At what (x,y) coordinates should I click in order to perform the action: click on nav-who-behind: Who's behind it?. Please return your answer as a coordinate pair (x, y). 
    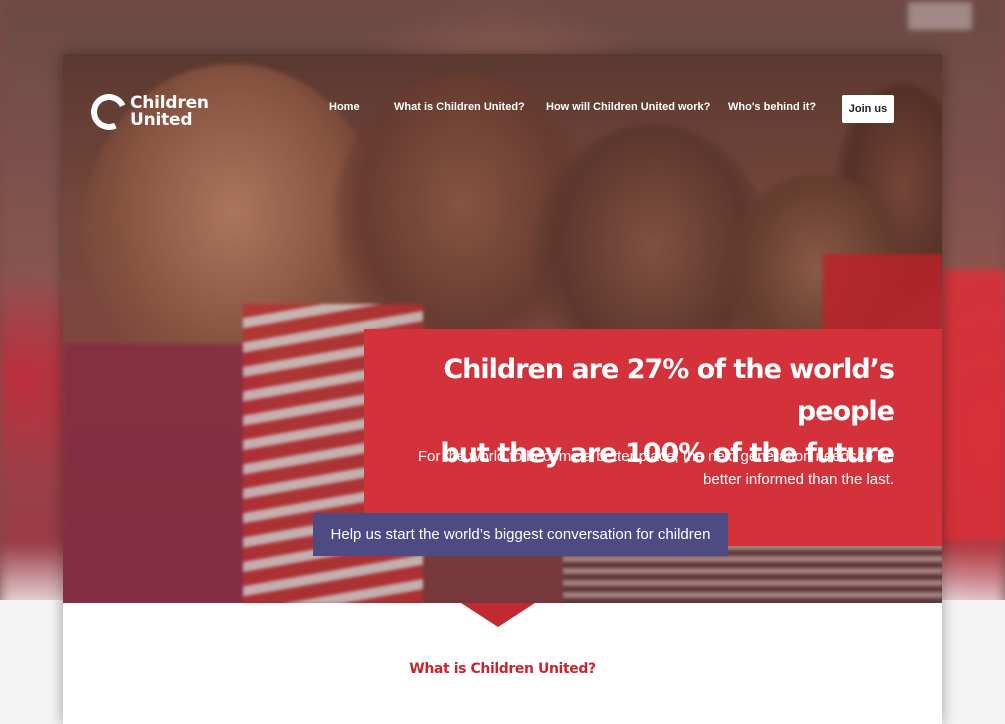
    Looking at the image, I should click on (772, 107).